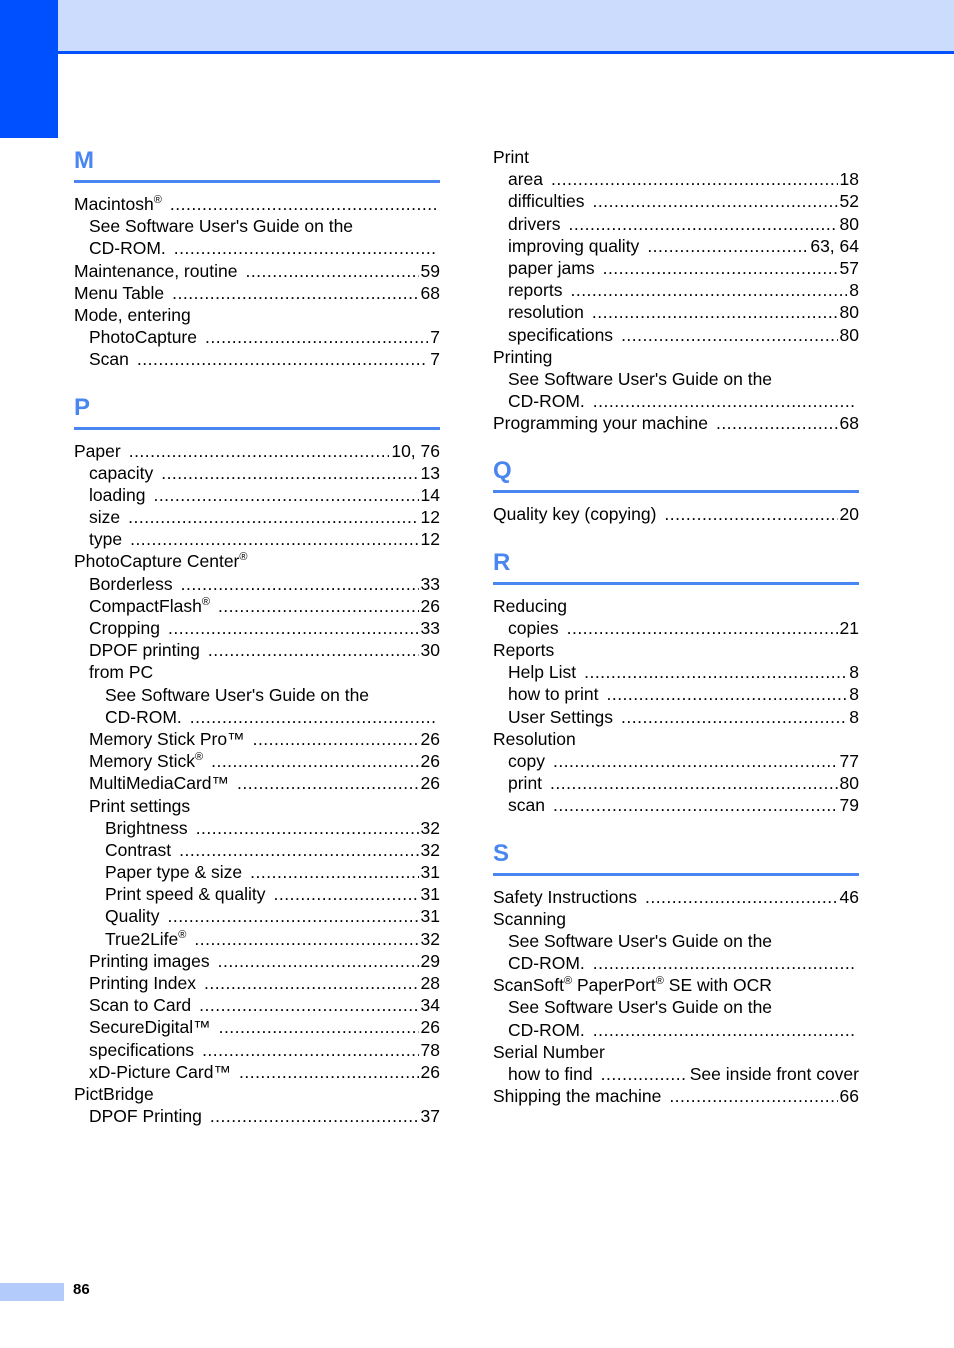 The width and height of the screenshot is (954, 1348). Describe the element at coordinates (849, 268) in the screenshot. I see `page-reference: 57` at that location.